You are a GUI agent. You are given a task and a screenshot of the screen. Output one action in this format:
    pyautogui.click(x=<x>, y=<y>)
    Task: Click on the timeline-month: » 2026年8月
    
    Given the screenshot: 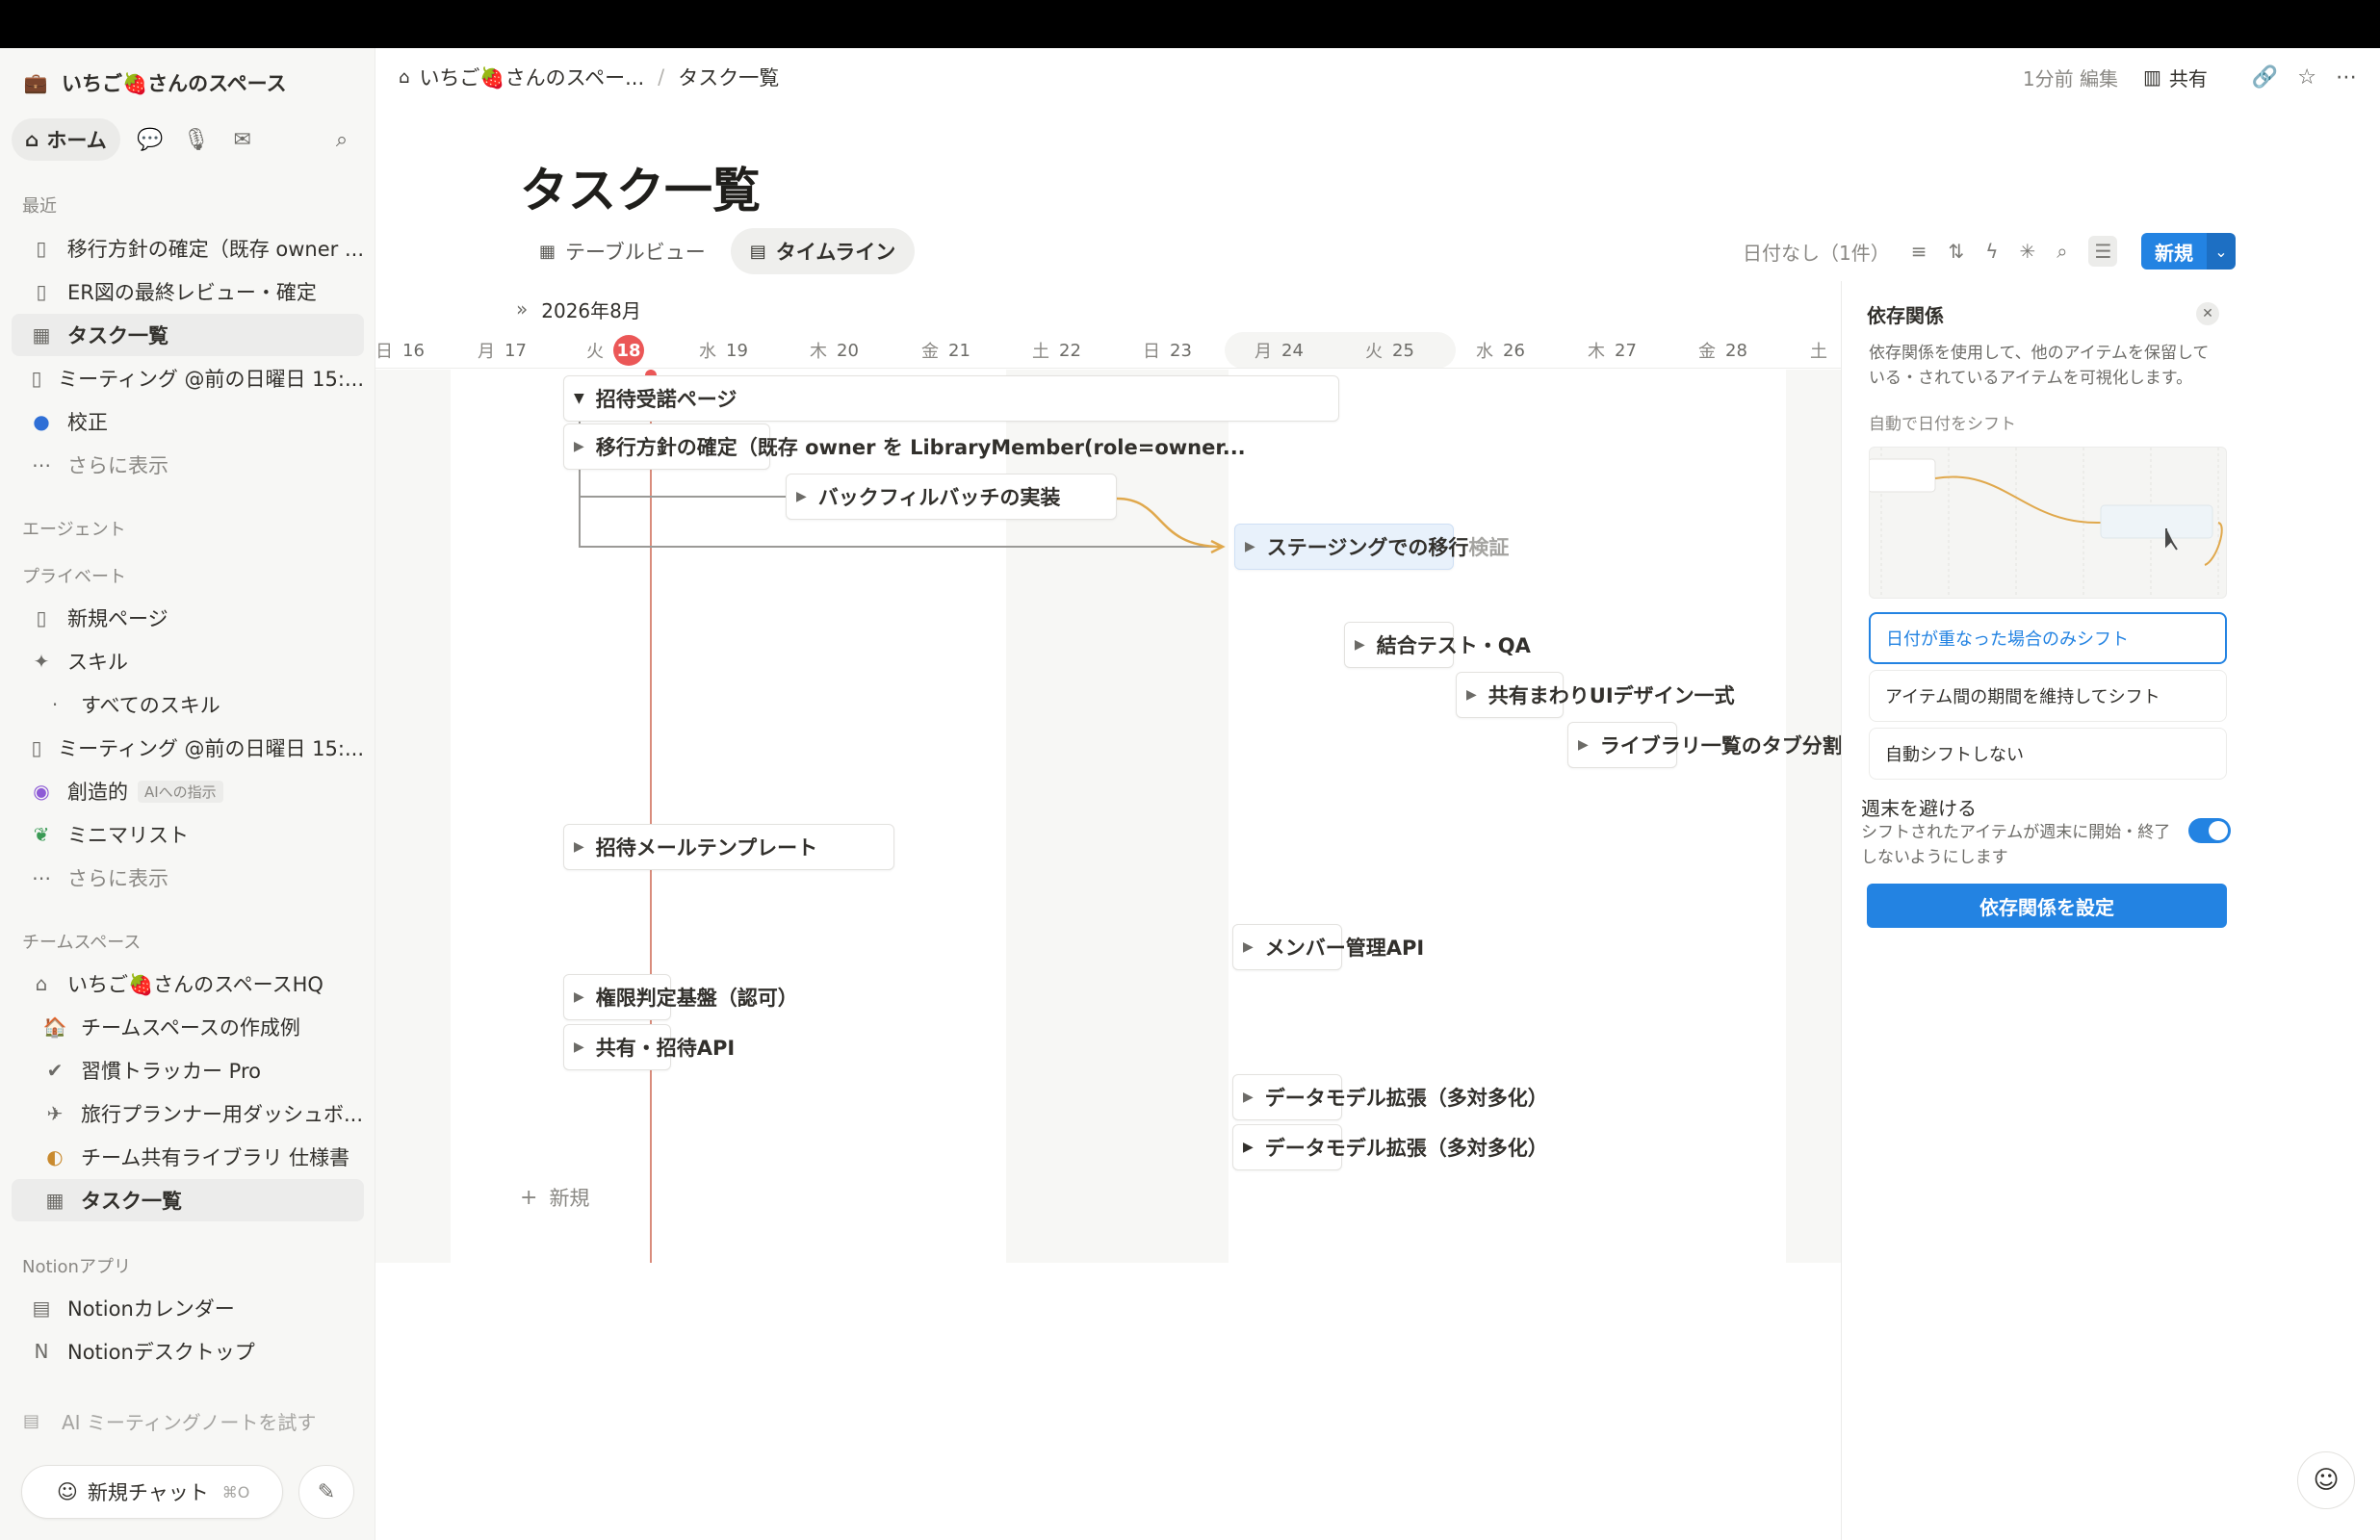 What is the action you would take?
    pyautogui.click(x=579, y=309)
    